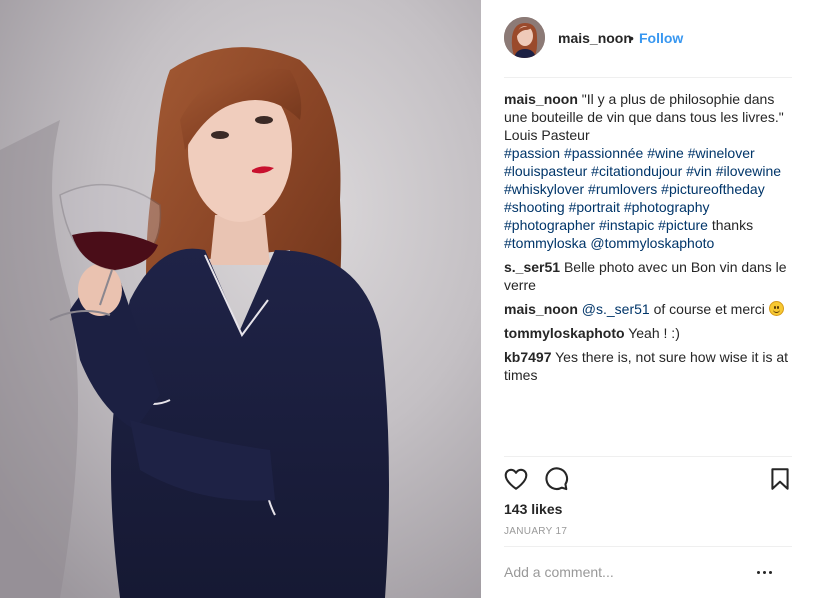 This screenshot has height=598, width=814. What do you see at coordinates (661, 38) in the screenshot?
I see `follow-button: Follow` at bounding box center [661, 38].